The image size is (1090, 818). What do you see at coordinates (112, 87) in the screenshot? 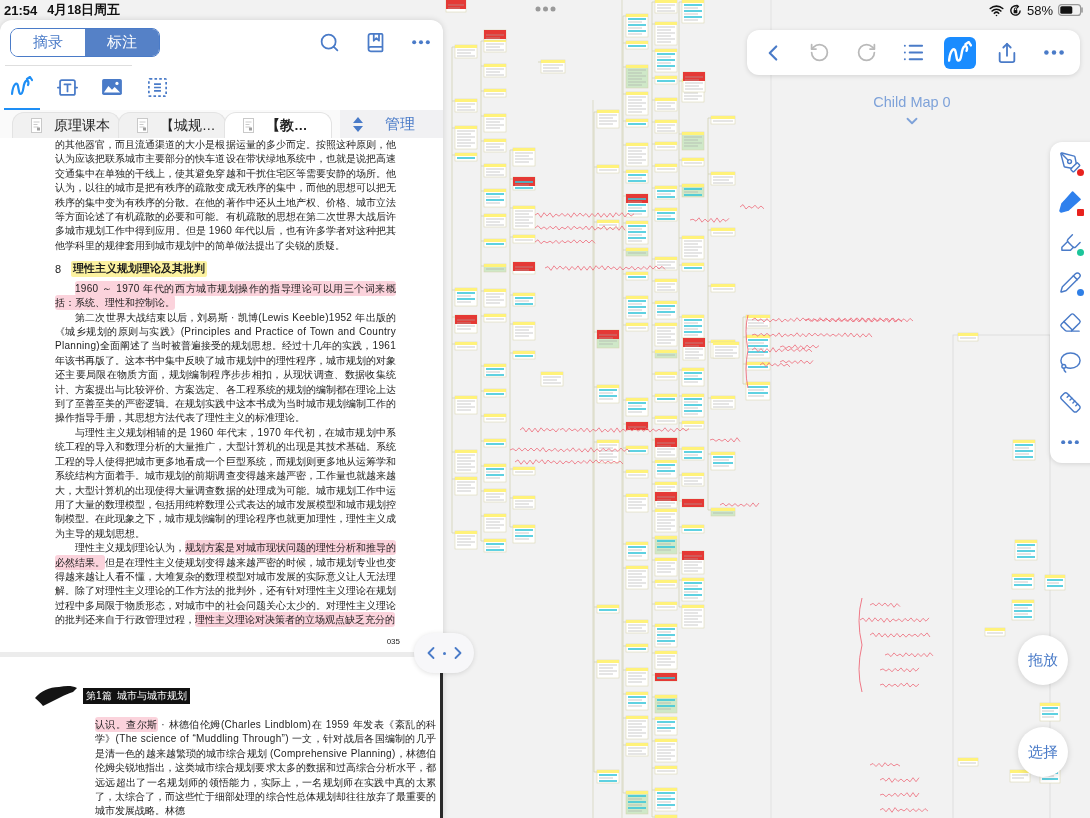
I see `image-icon` at bounding box center [112, 87].